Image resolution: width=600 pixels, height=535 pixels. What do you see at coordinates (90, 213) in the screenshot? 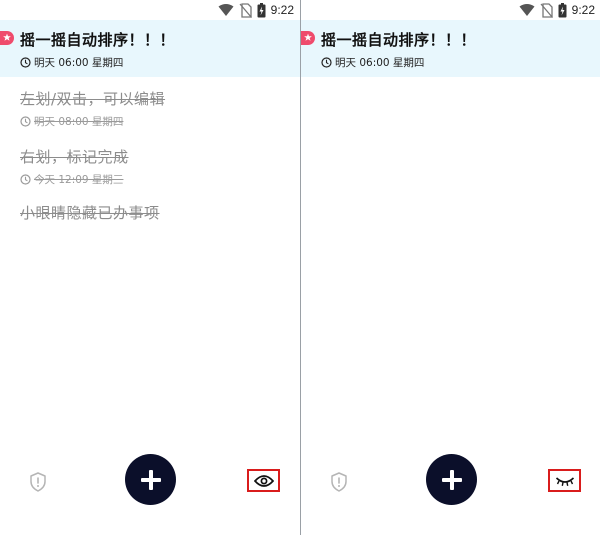
I see `task-title: 小眼睛隐藏已办事项` at bounding box center [90, 213].